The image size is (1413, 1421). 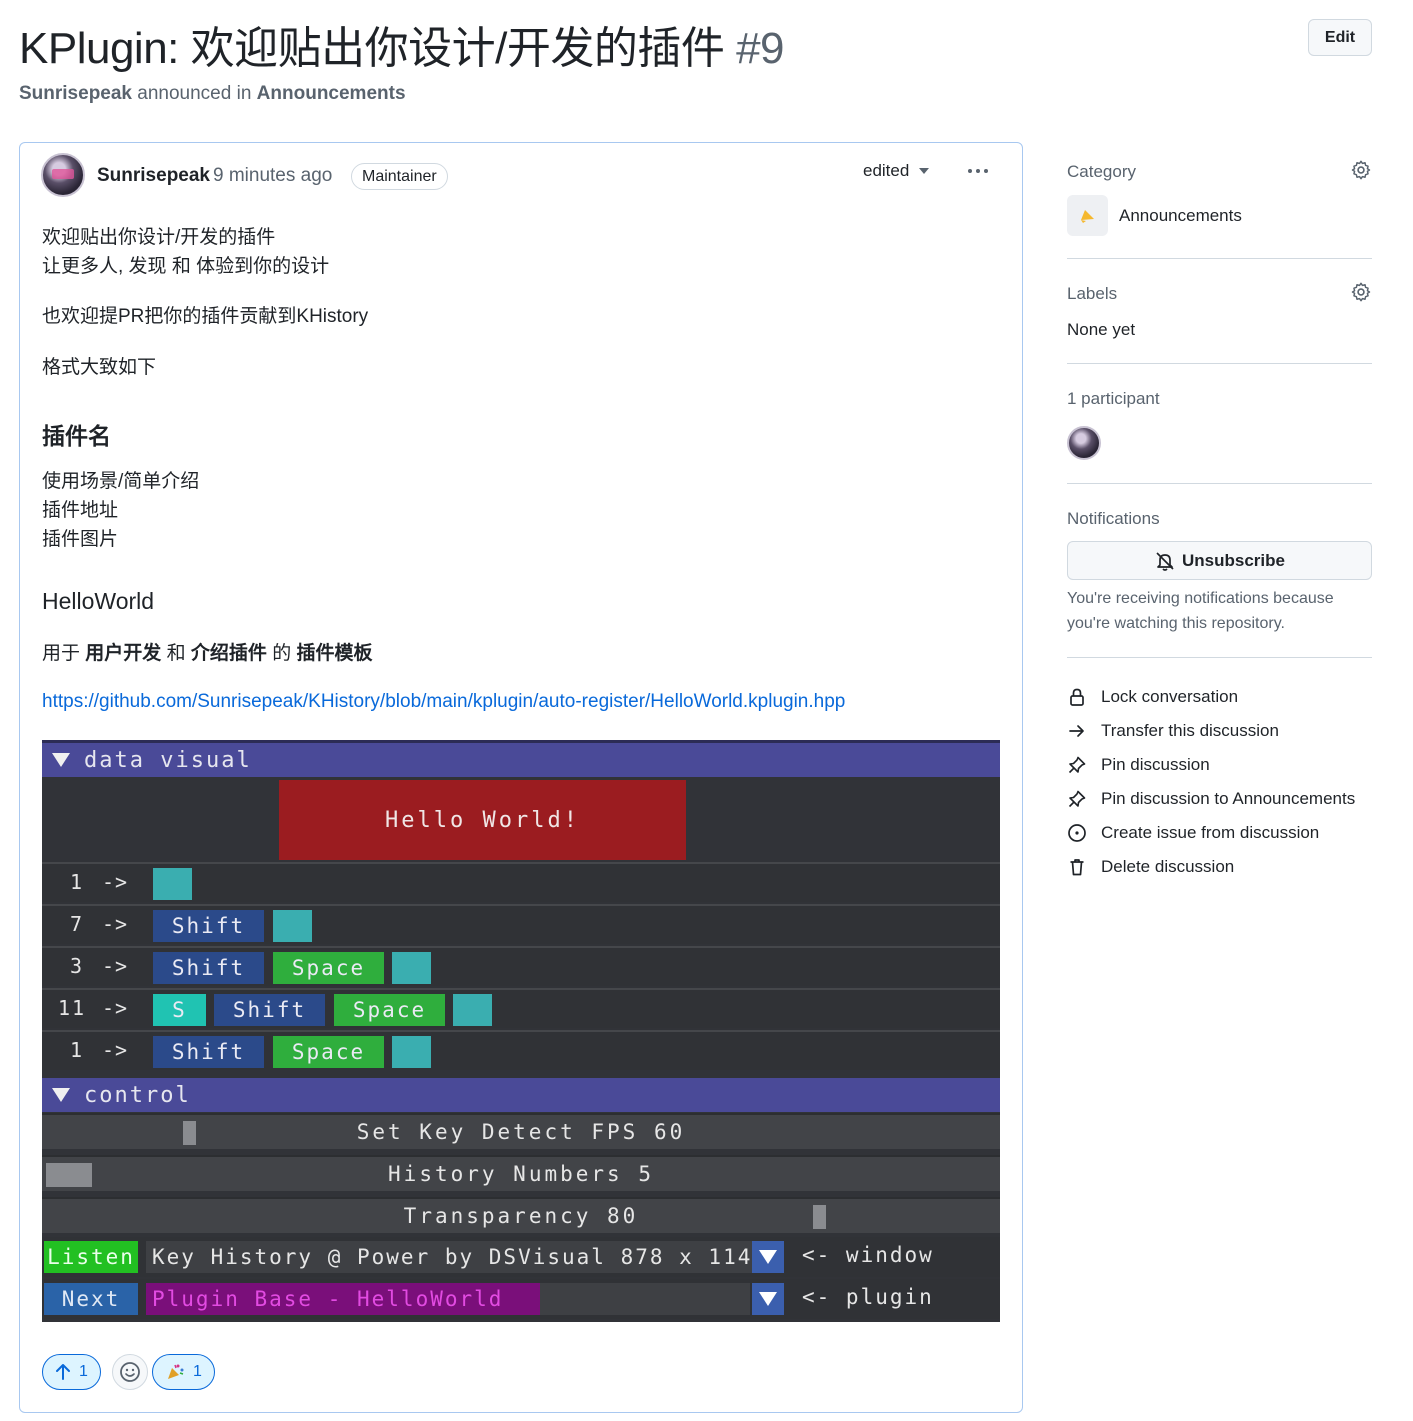 What do you see at coordinates (768, 1299) in the screenshot?
I see `dropdown-arrow-icon` at bounding box center [768, 1299].